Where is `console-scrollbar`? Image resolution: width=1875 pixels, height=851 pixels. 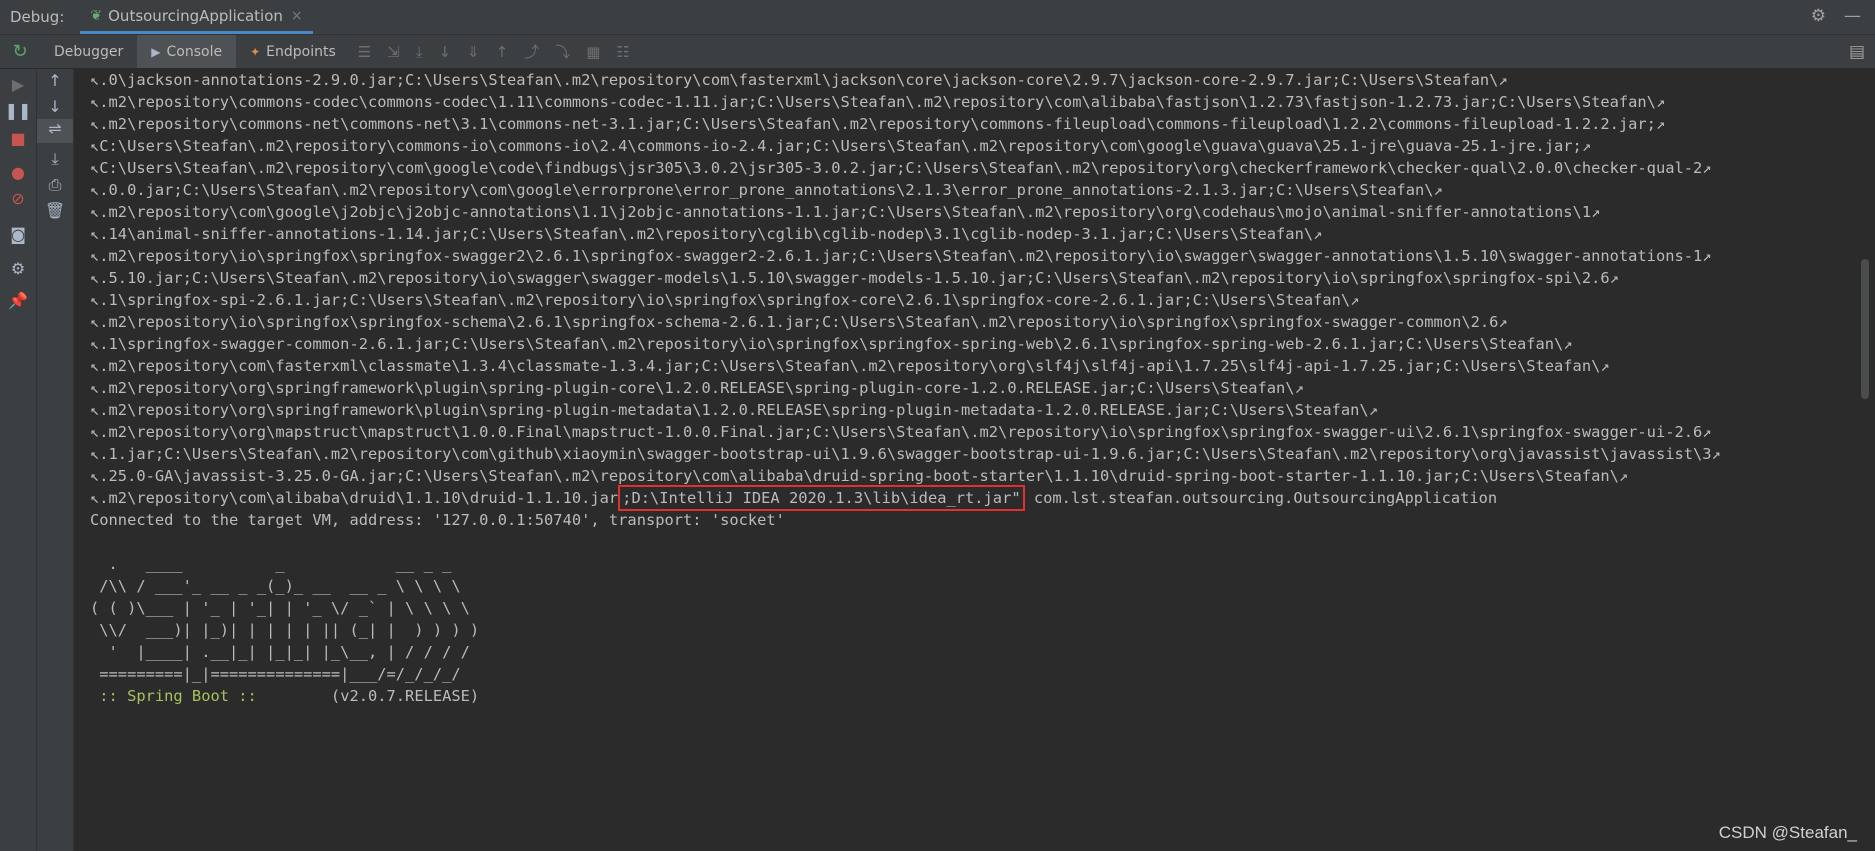 console-scrollbar is located at coordinates (1865, 460).